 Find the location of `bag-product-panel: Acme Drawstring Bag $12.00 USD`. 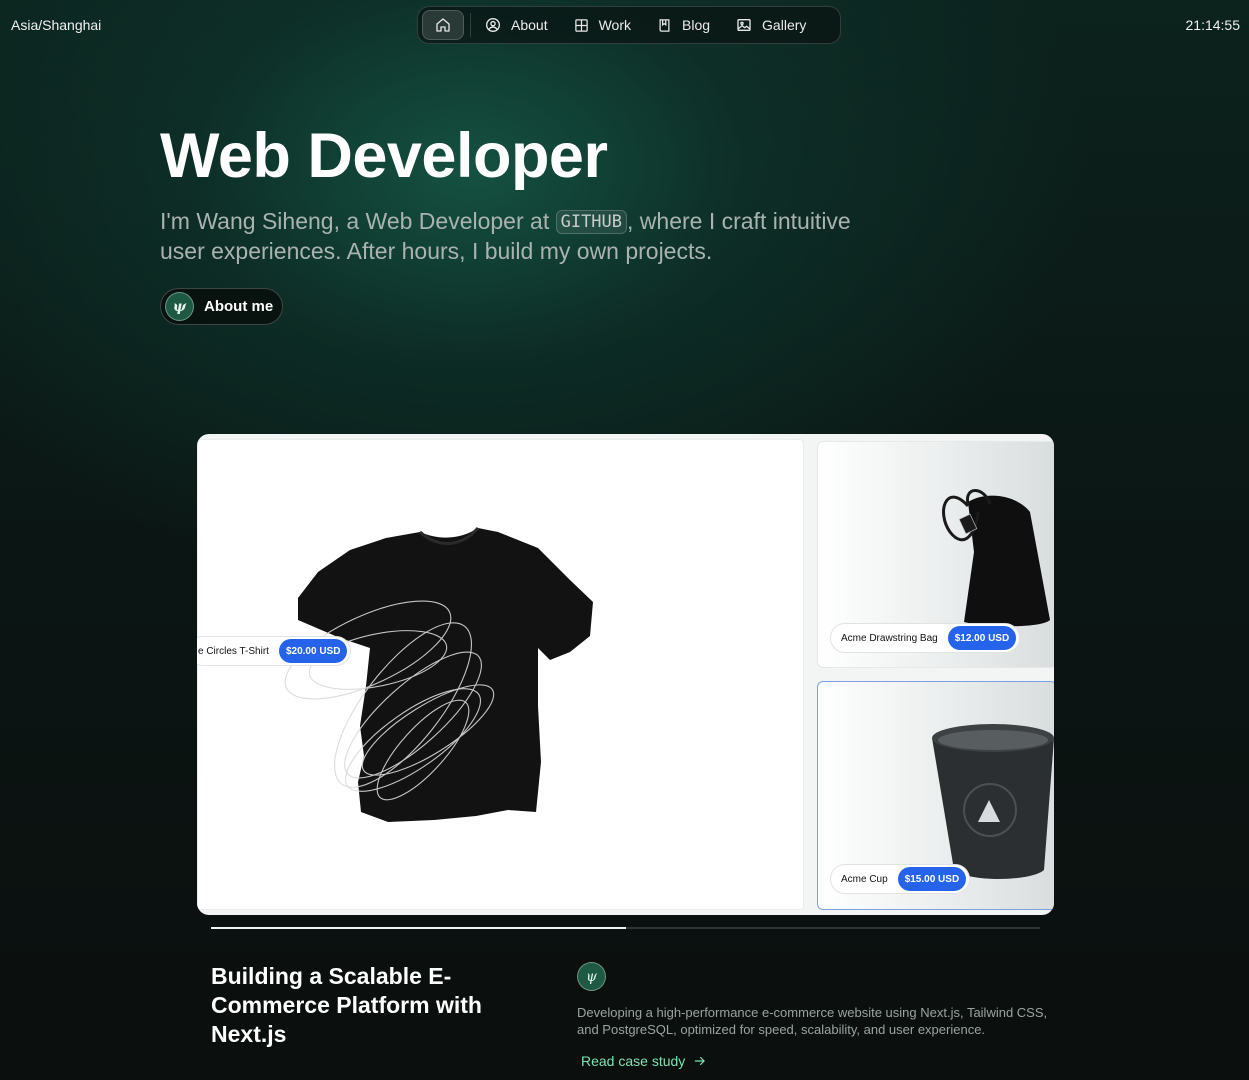

bag-product-panel: Acme Drawstring Bag $12.00 USD is located at coordinates (935, 554).